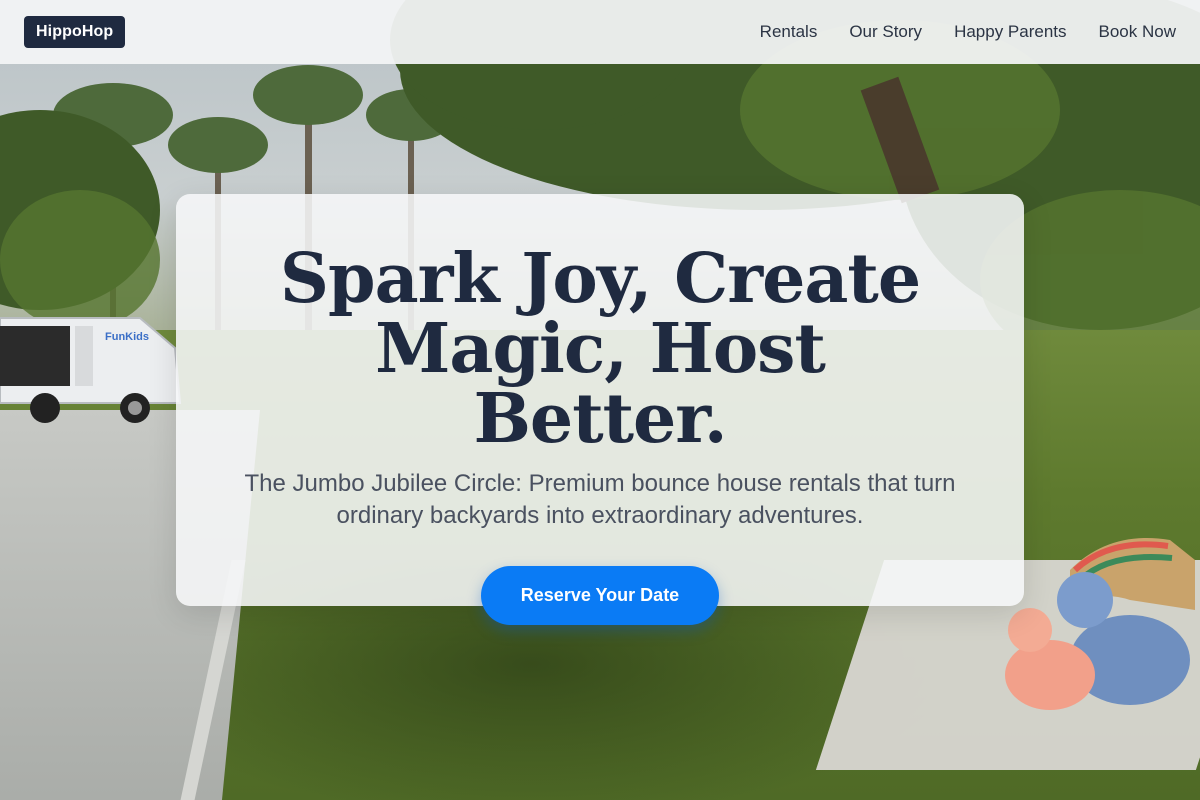 The image size is (1200, 800). I want to click on nav-links: Rentals Our Story Happy Parents Book Now, so click(968, 32).